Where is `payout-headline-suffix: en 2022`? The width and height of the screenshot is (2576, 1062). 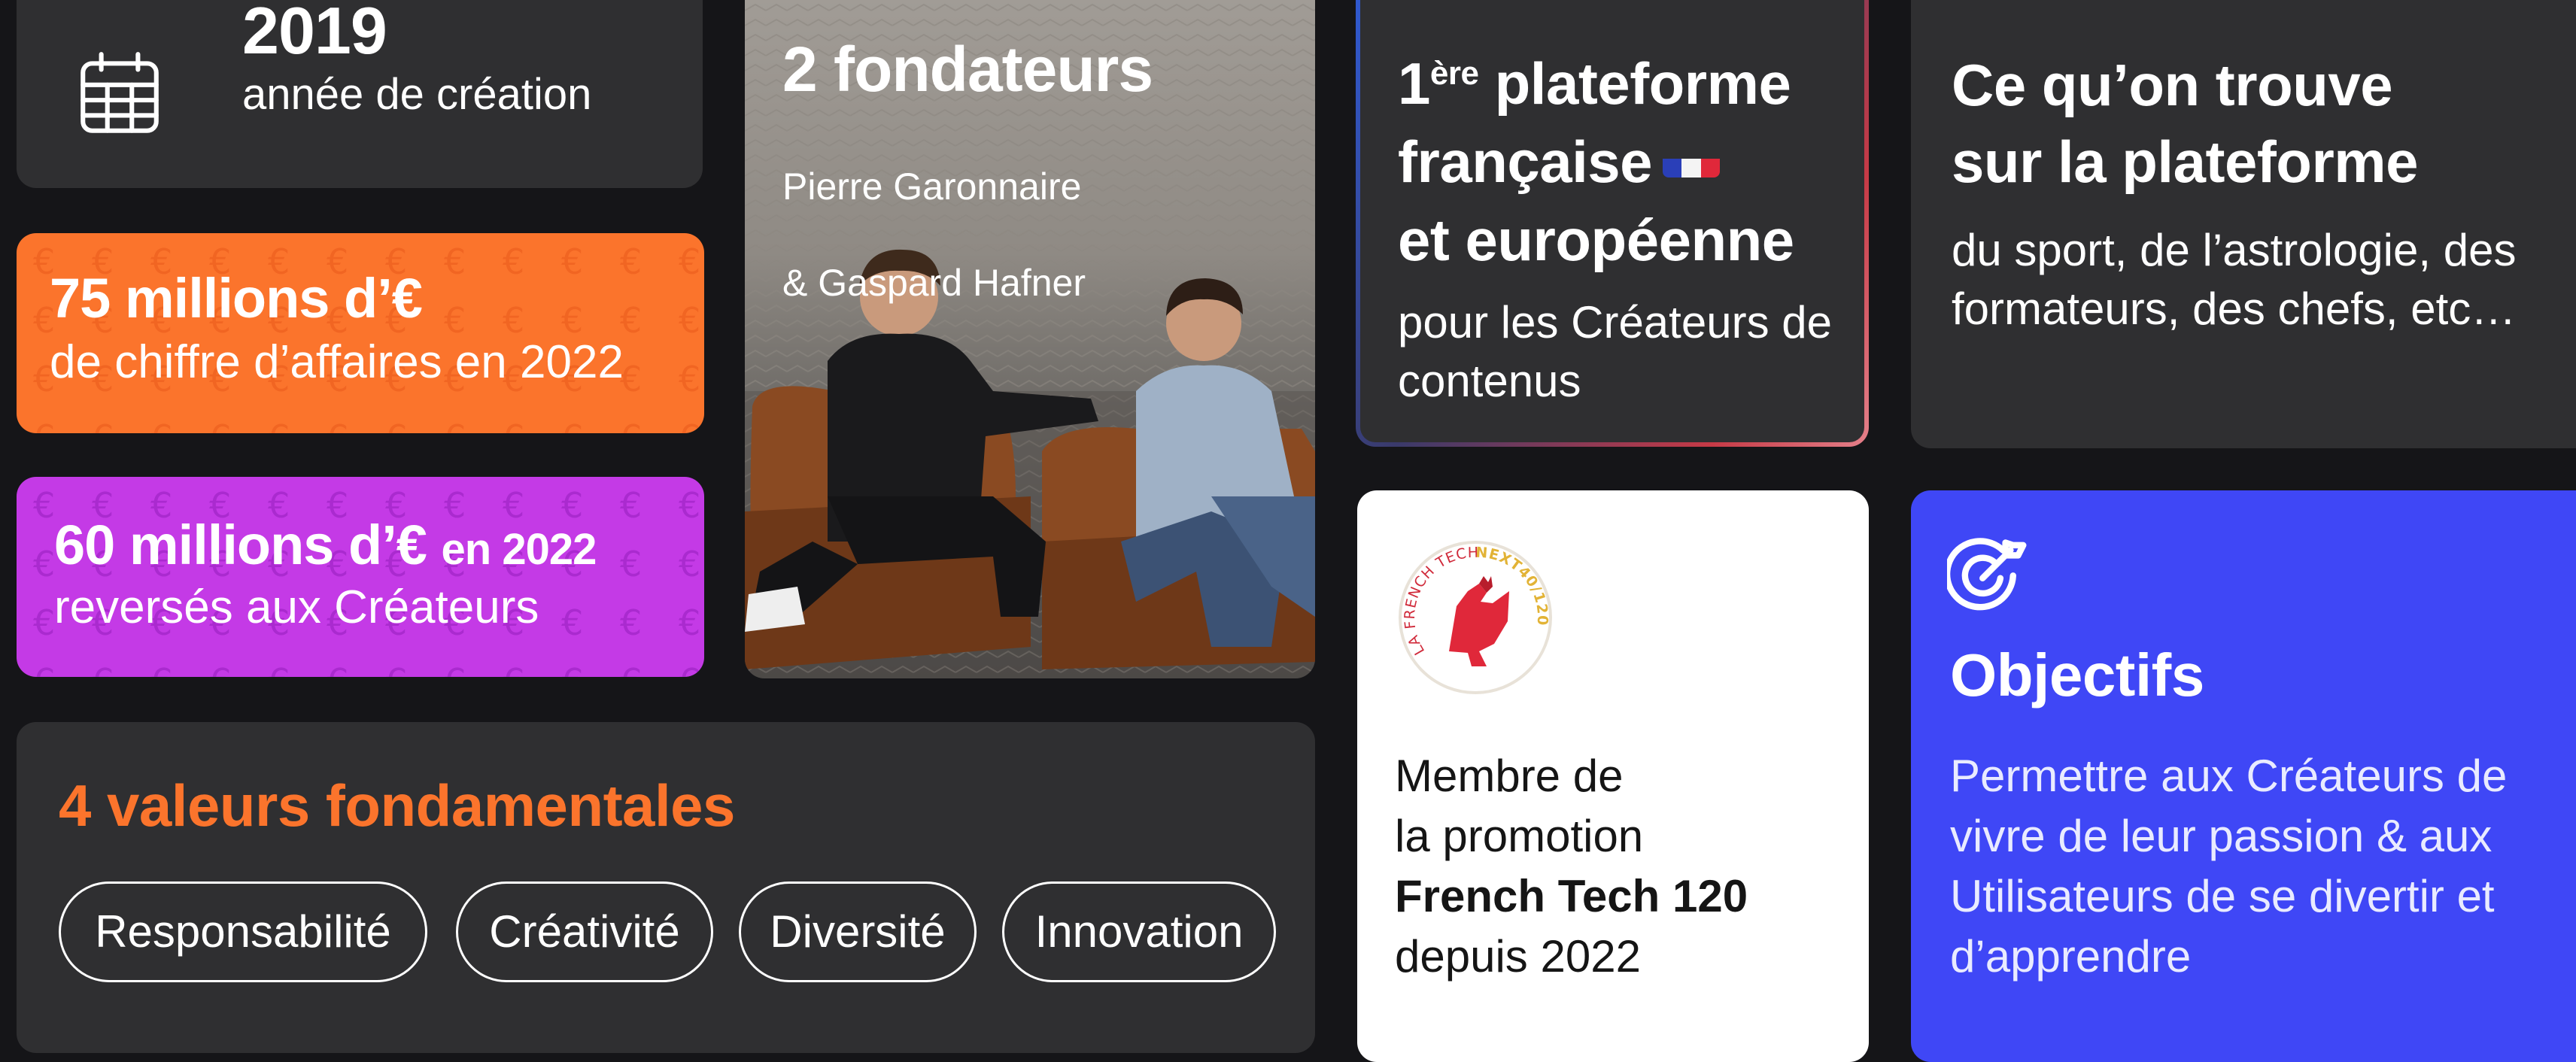
payout-headline-suffix: en 2022 is located at coordinates (519, 549).